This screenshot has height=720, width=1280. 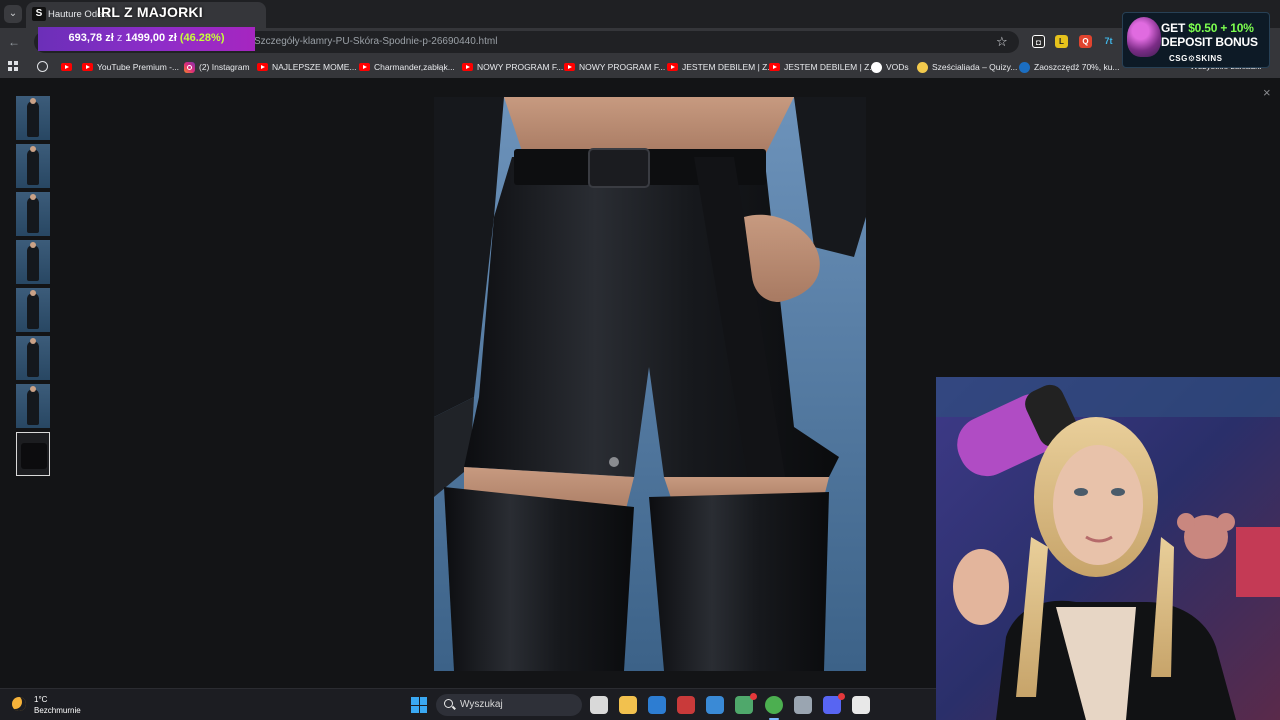 I want to click on tab-search-menu-button: ⌄, so click(x=13, y=14).